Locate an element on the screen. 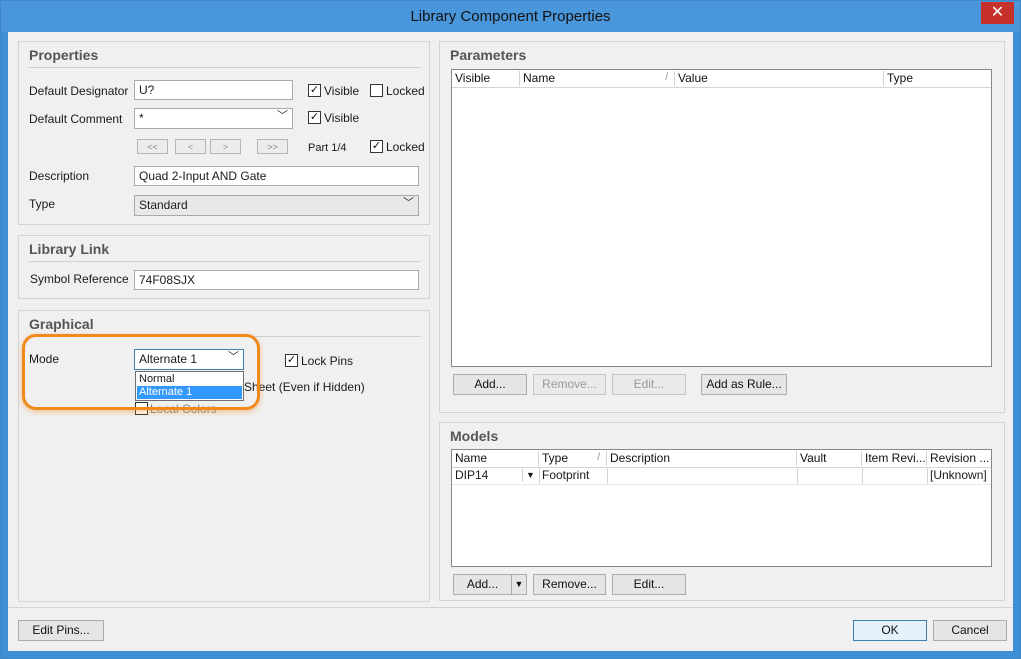 Image resolution: width=1021 pixels, height=659 pixels. lock-pins-checkbox: ✓ is located at coordinates (291, 360).